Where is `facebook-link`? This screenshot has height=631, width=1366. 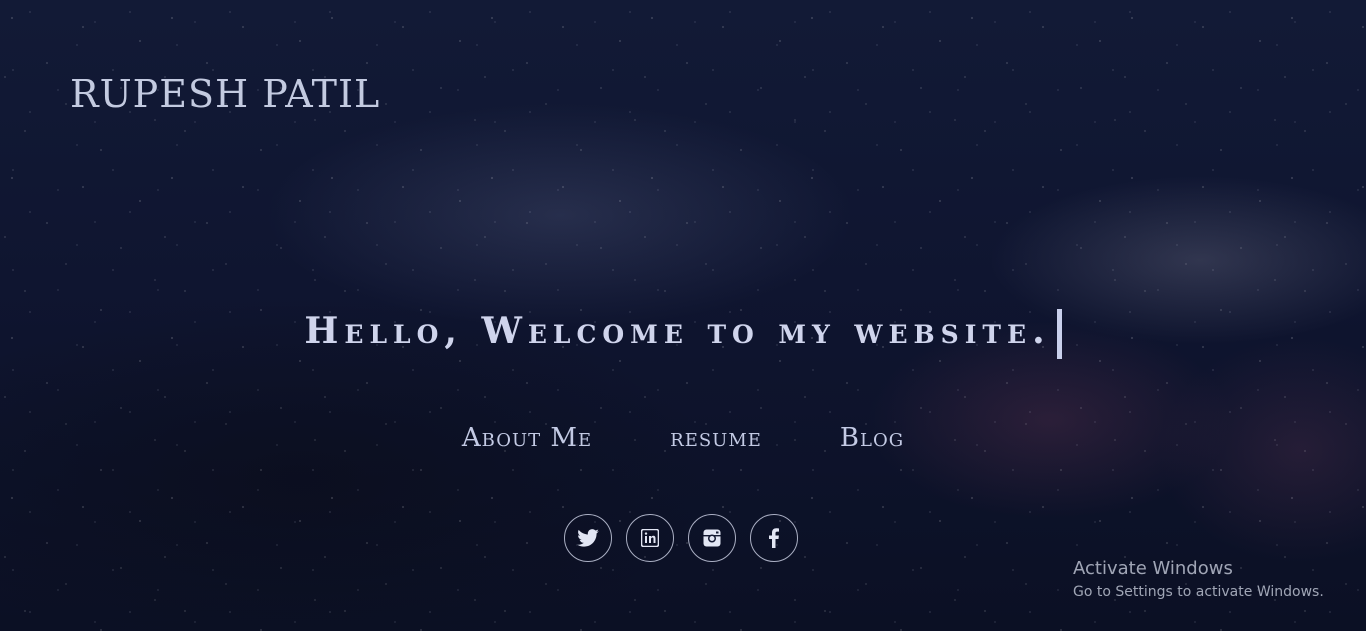
facebook-link is located at coordinates (774, 538).